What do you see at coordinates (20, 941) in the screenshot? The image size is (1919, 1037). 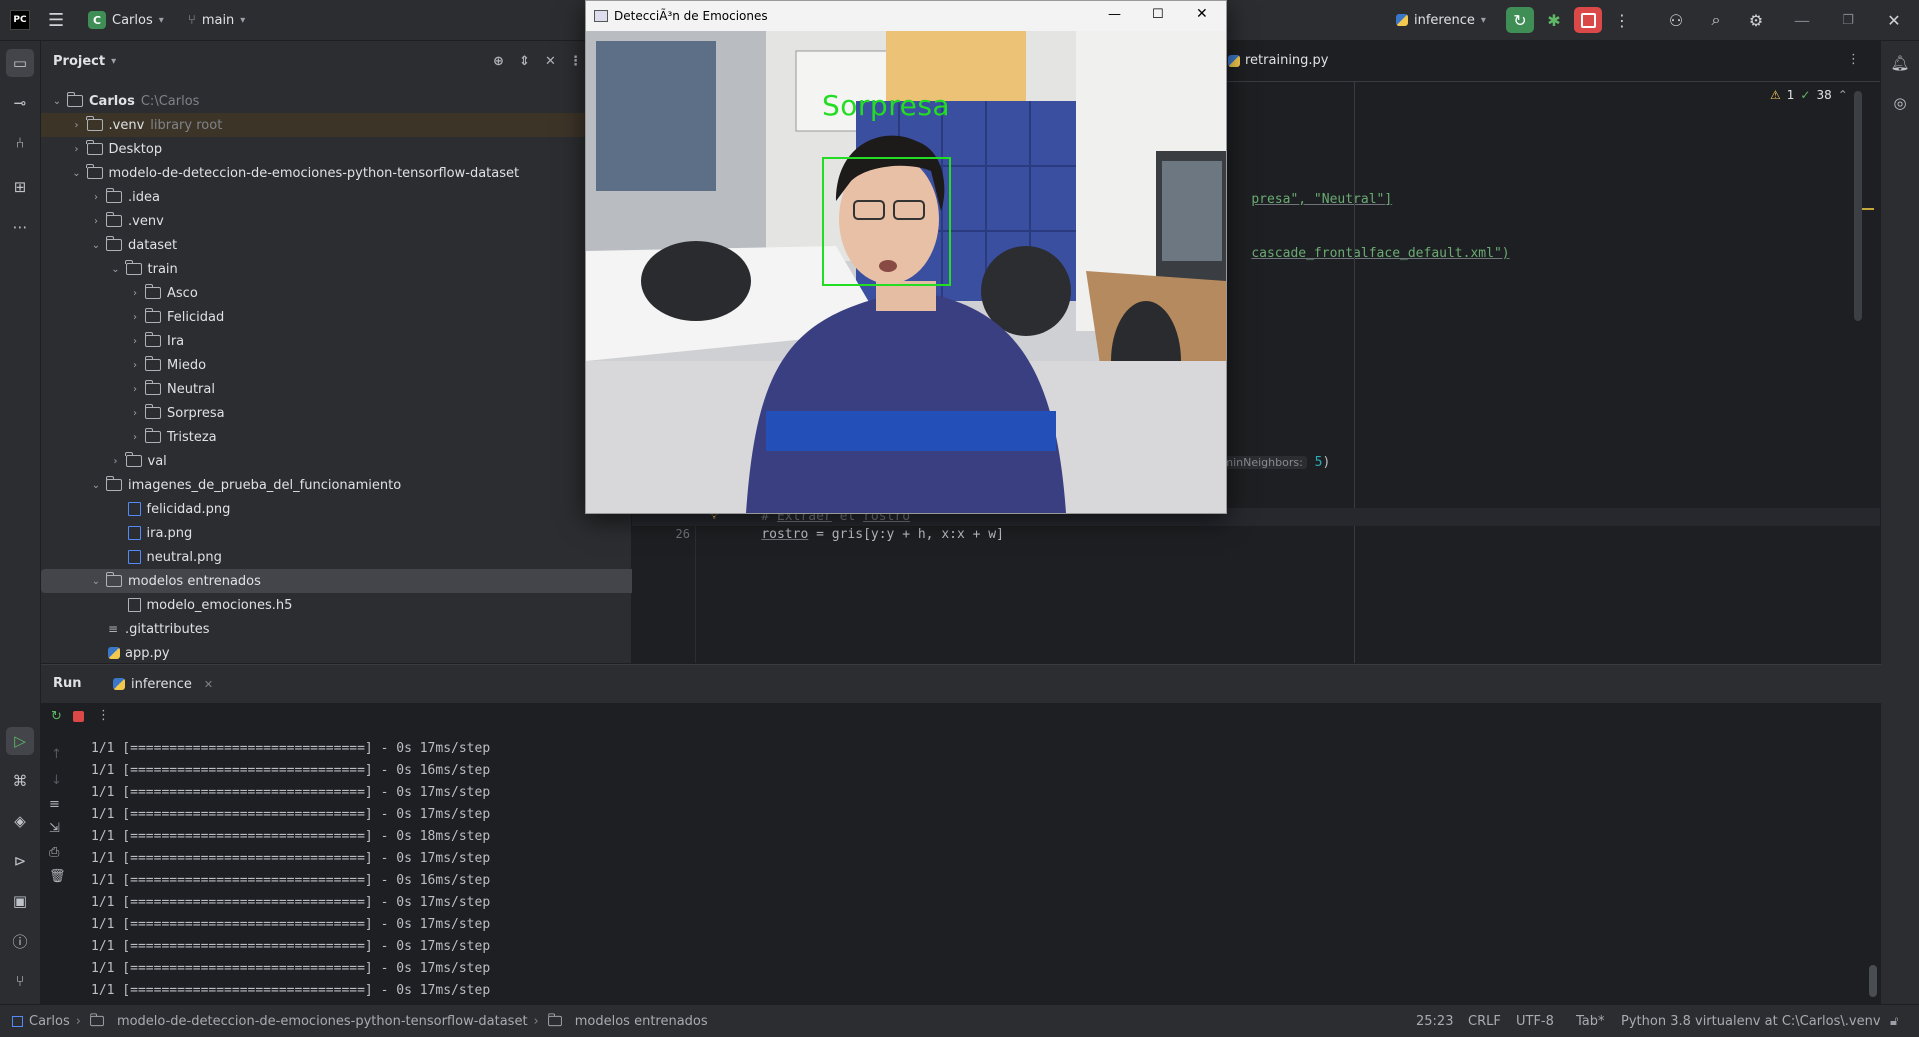 I see `problems-icon: ⓘ` at bounding box center [20, 941].